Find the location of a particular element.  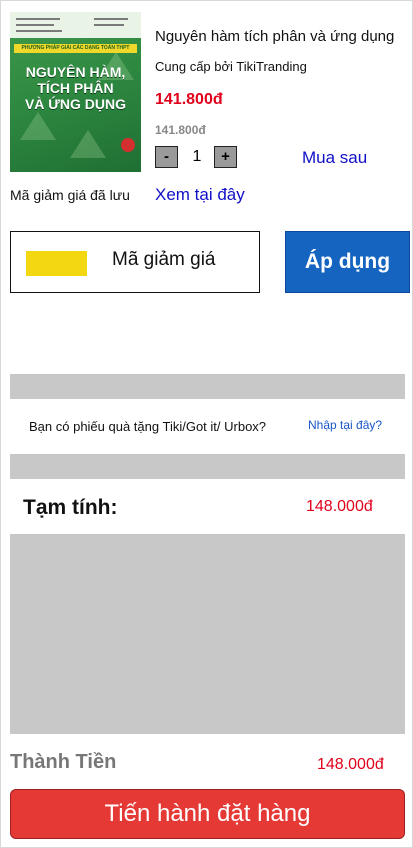

cover-header is located at coordinates (75, 25).